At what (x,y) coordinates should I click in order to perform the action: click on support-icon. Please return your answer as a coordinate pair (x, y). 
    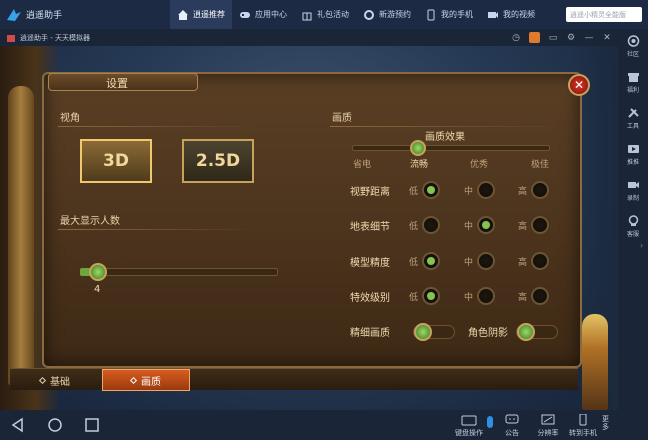
    Looking at the image, I should click on (633, 220).